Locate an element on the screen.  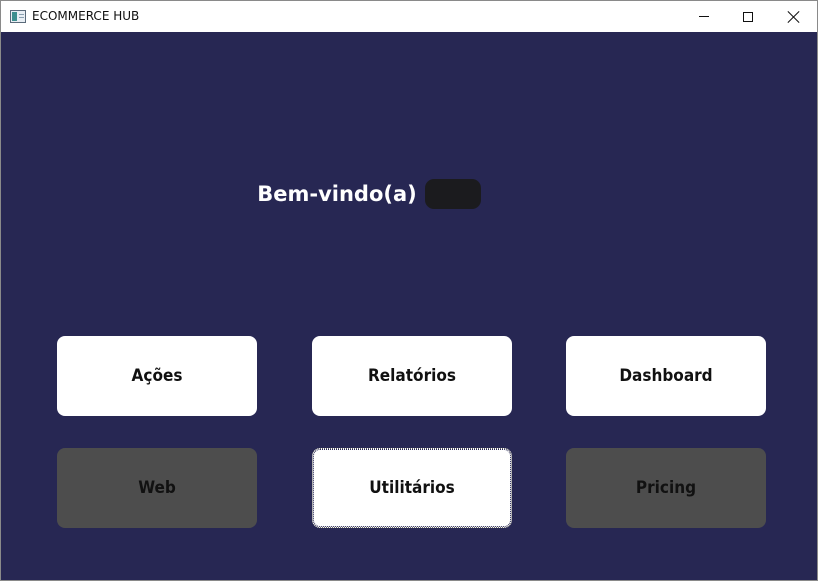
redacted-username is located at coordinates (452, 194).